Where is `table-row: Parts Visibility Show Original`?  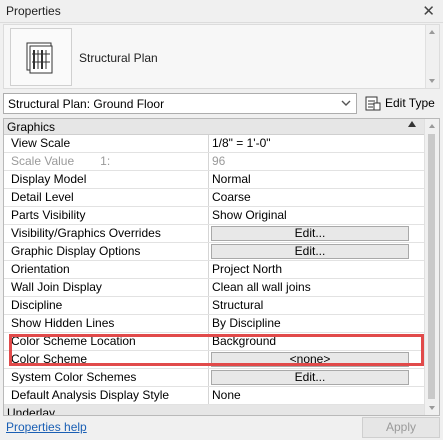
table-row: Parts Visibility Show Original is located at coordinates (215, 216).